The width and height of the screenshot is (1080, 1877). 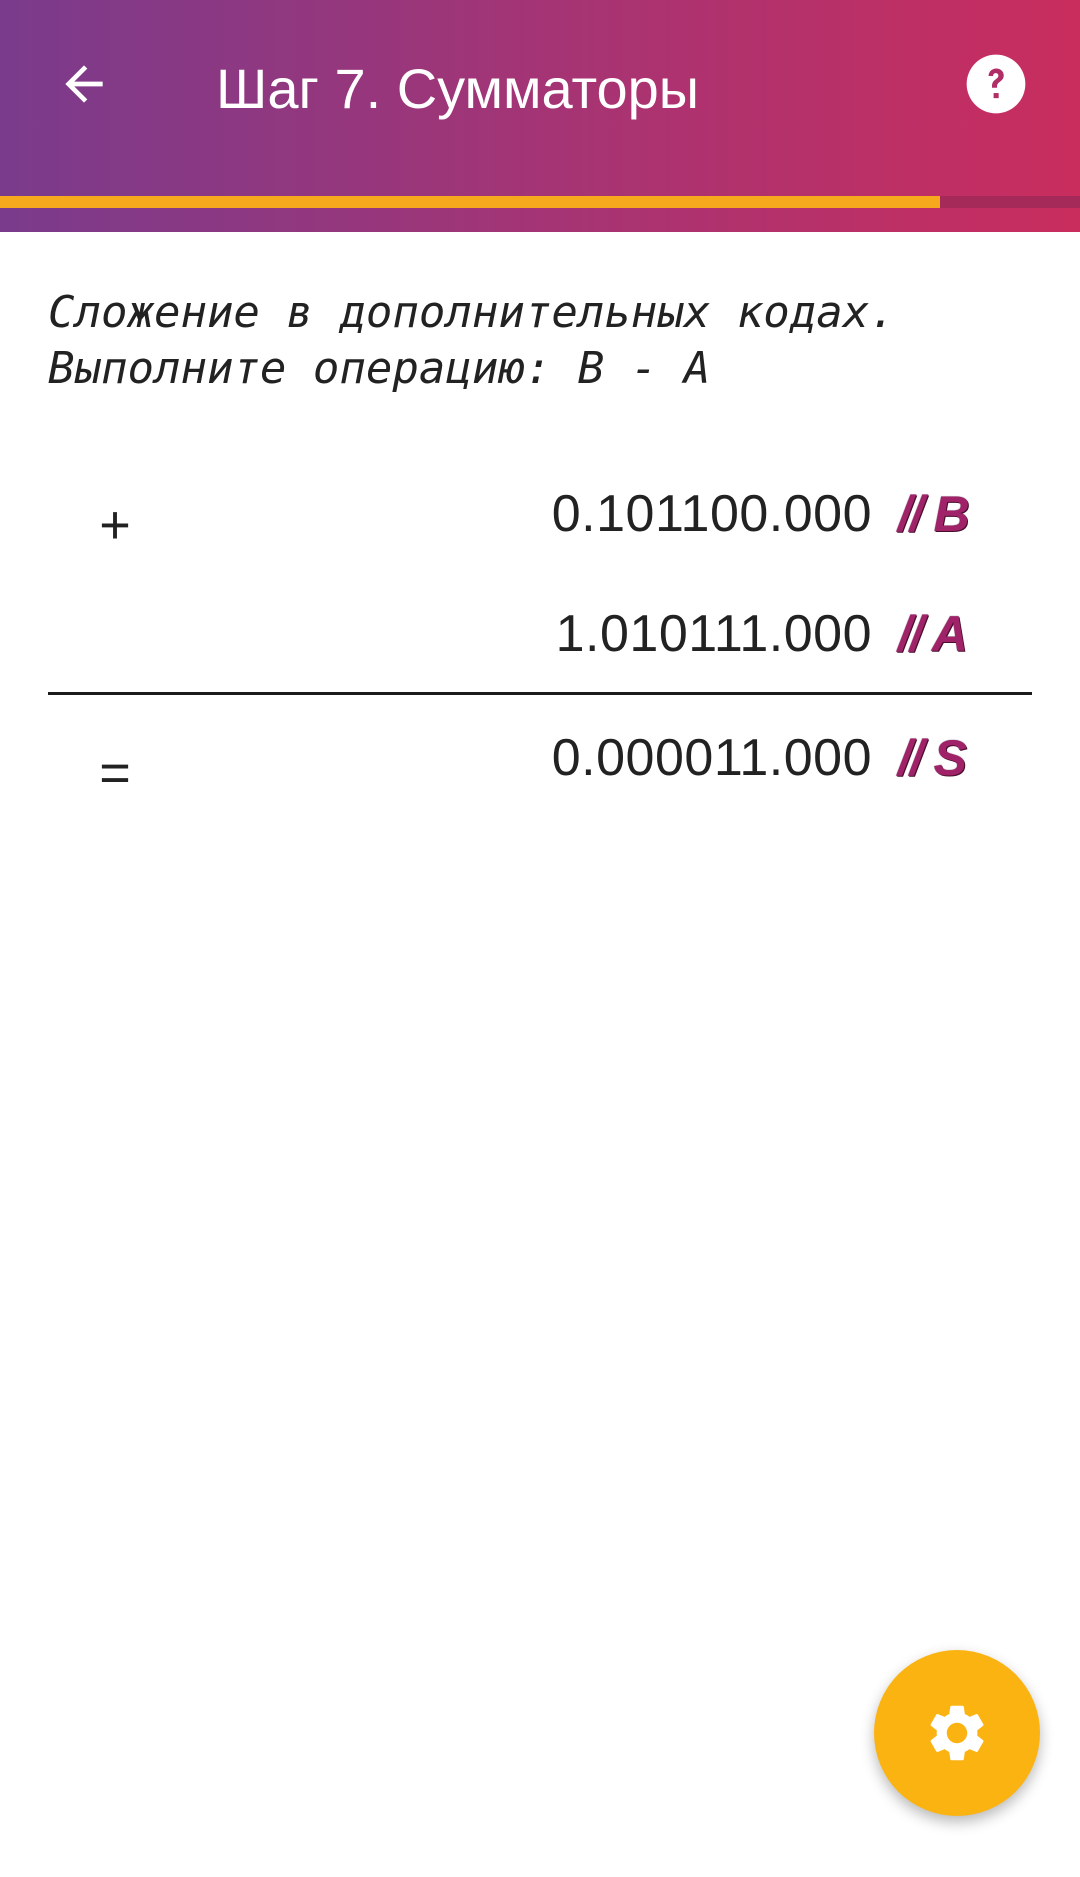 I want to click on progress-bar, so click(x=540, y=202).